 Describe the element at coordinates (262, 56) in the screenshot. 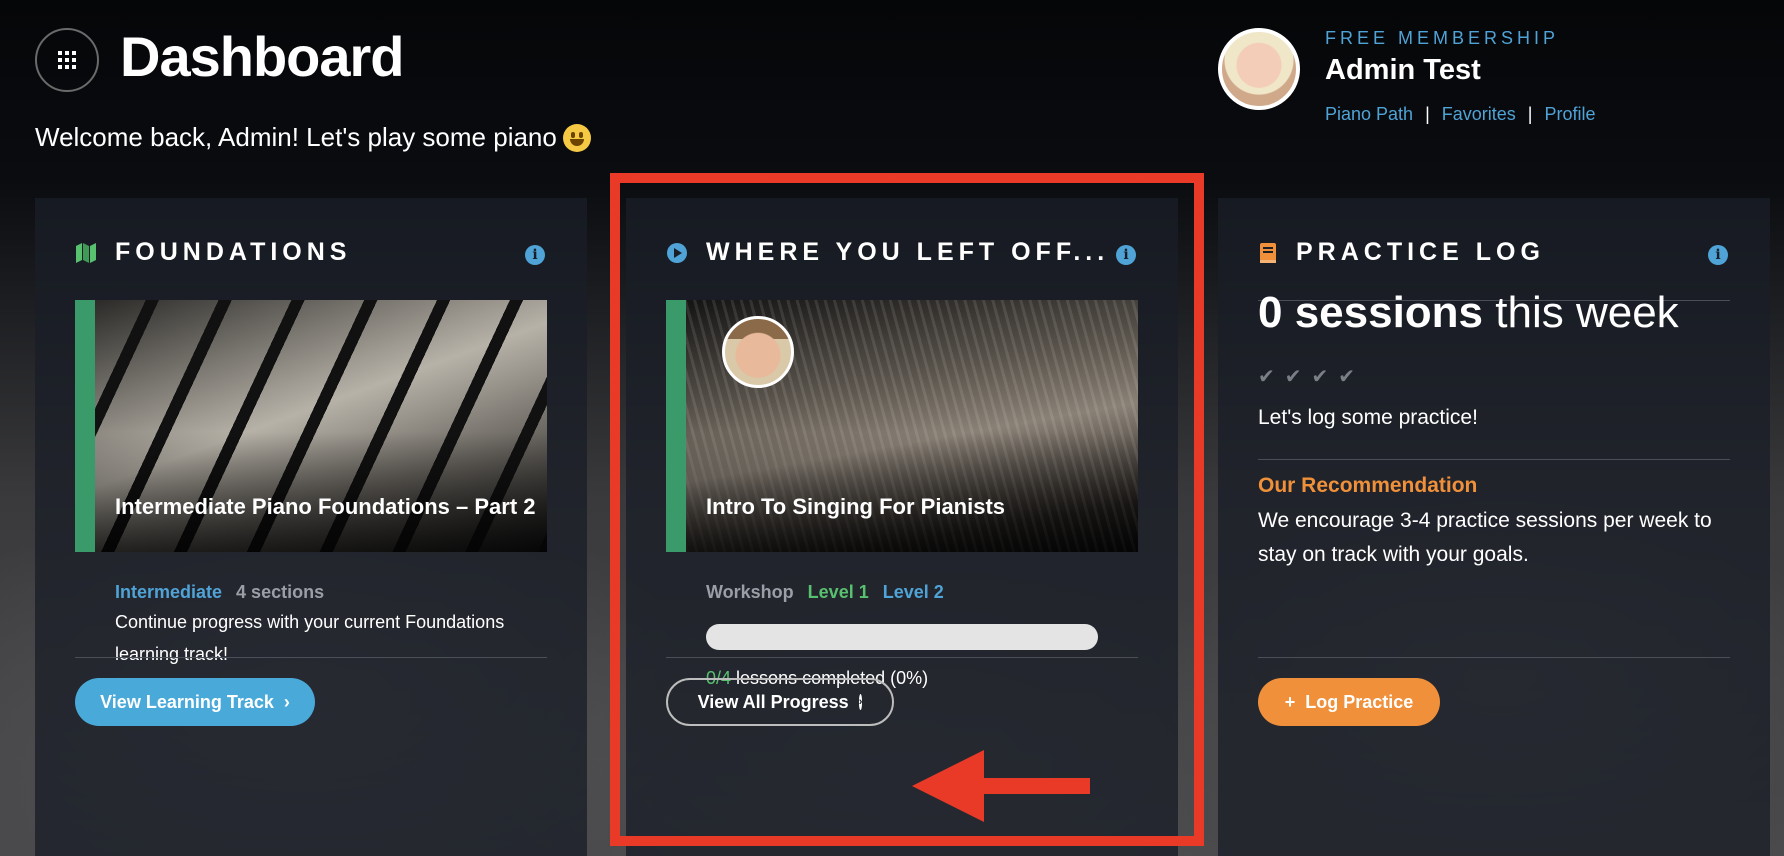

I see `page-title: Dashboard` at that location.